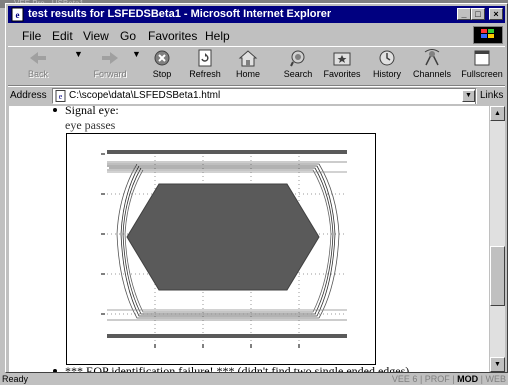 This screenshot has height=385, width=508. Describe the element at coordinates (15, 379) in the screenshot. I see `status-ready: Ready` at that location.